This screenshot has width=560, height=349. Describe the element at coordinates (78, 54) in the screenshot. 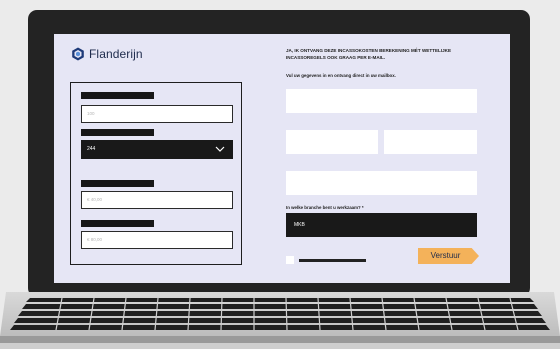

I see `hexagon-logo-icon` at that location.